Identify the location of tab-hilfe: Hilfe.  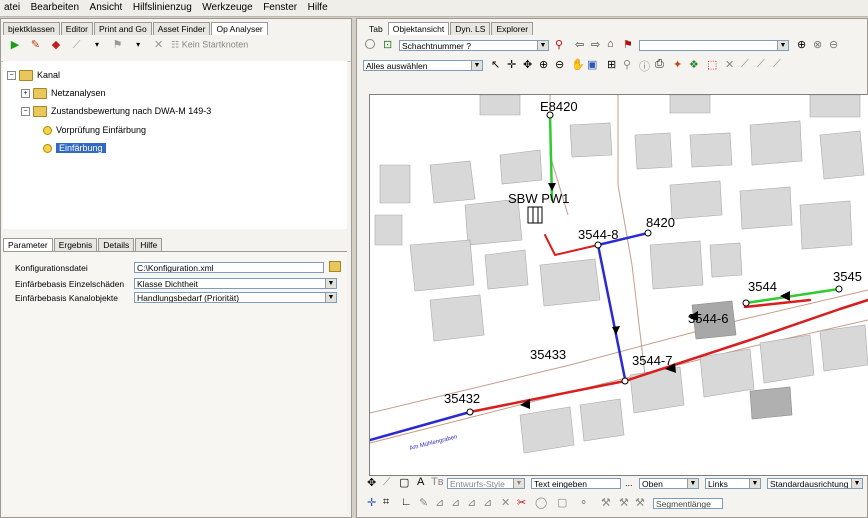
(149, 244).